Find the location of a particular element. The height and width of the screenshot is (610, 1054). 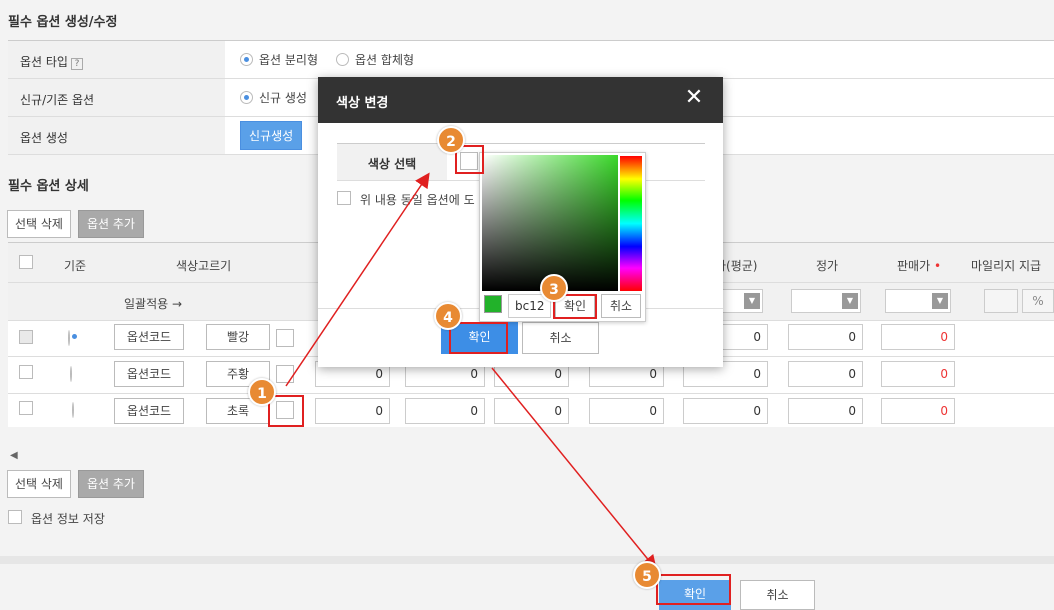

highlight-modal-confirm is located at coordinates (478, 338).